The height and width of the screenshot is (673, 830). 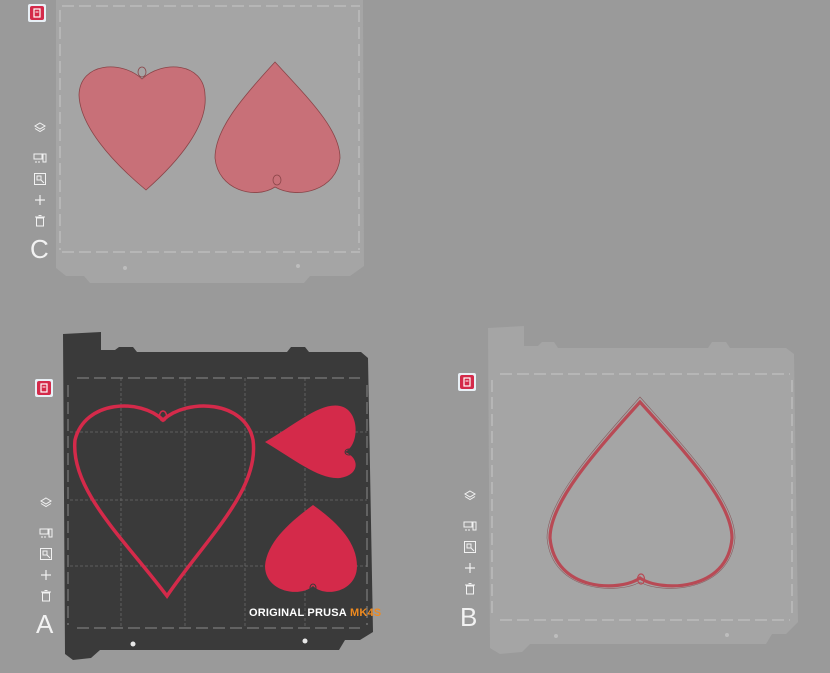 I want to click on printer-brand: ORIGINAL PRUSA, so click(x=298, y=613).